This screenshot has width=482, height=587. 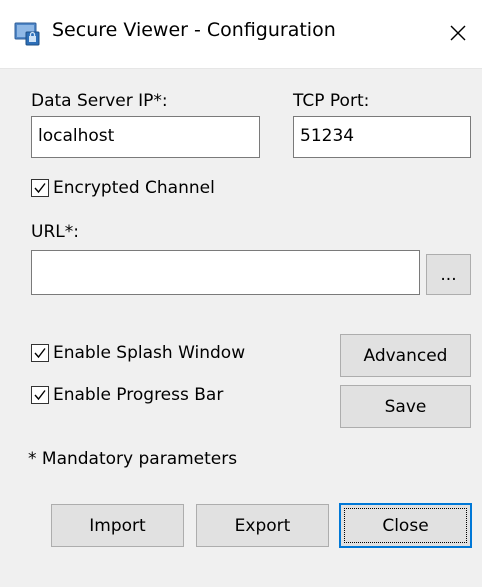 What do you see at coordinates (382, 137) in the screenshot?
I see `tcp-port-input: 51234` at bounding box center [382, 137].